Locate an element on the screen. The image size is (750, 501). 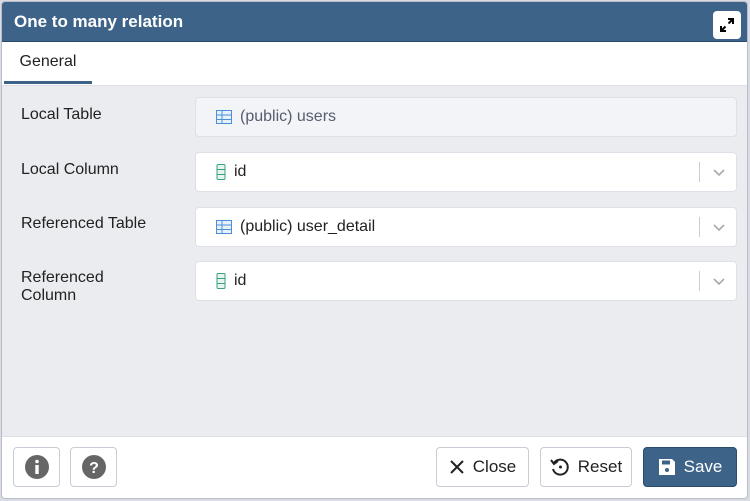
referenced-column-label: Referenced Column is located at coordinates (62, 286).